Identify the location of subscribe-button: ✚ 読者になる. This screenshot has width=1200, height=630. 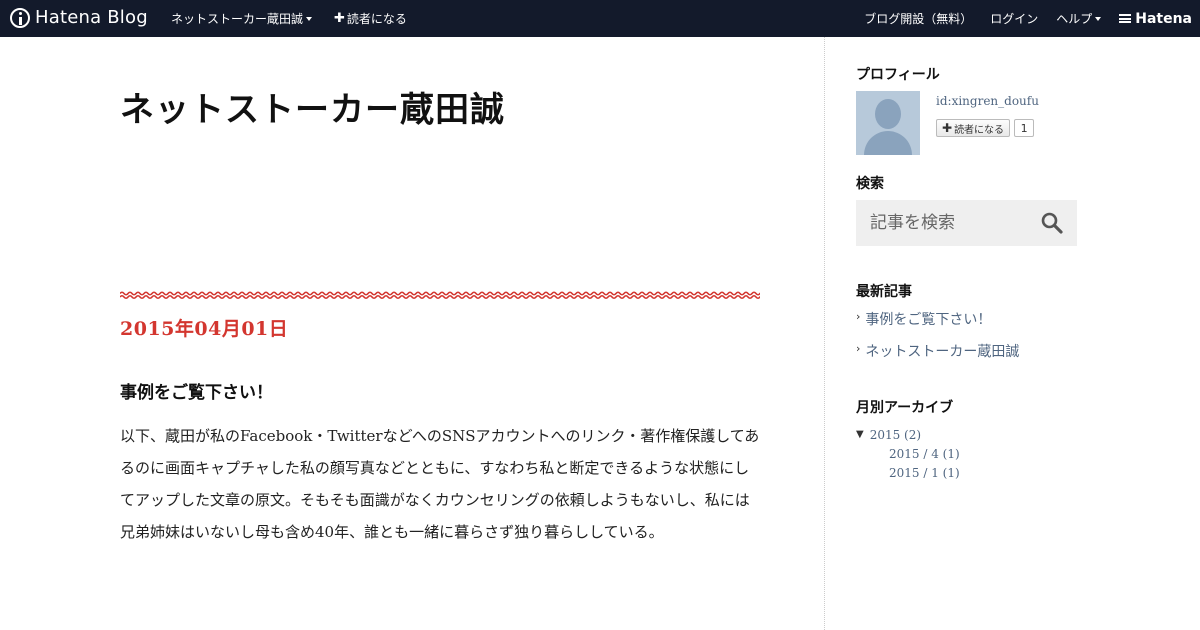
(973, 128).